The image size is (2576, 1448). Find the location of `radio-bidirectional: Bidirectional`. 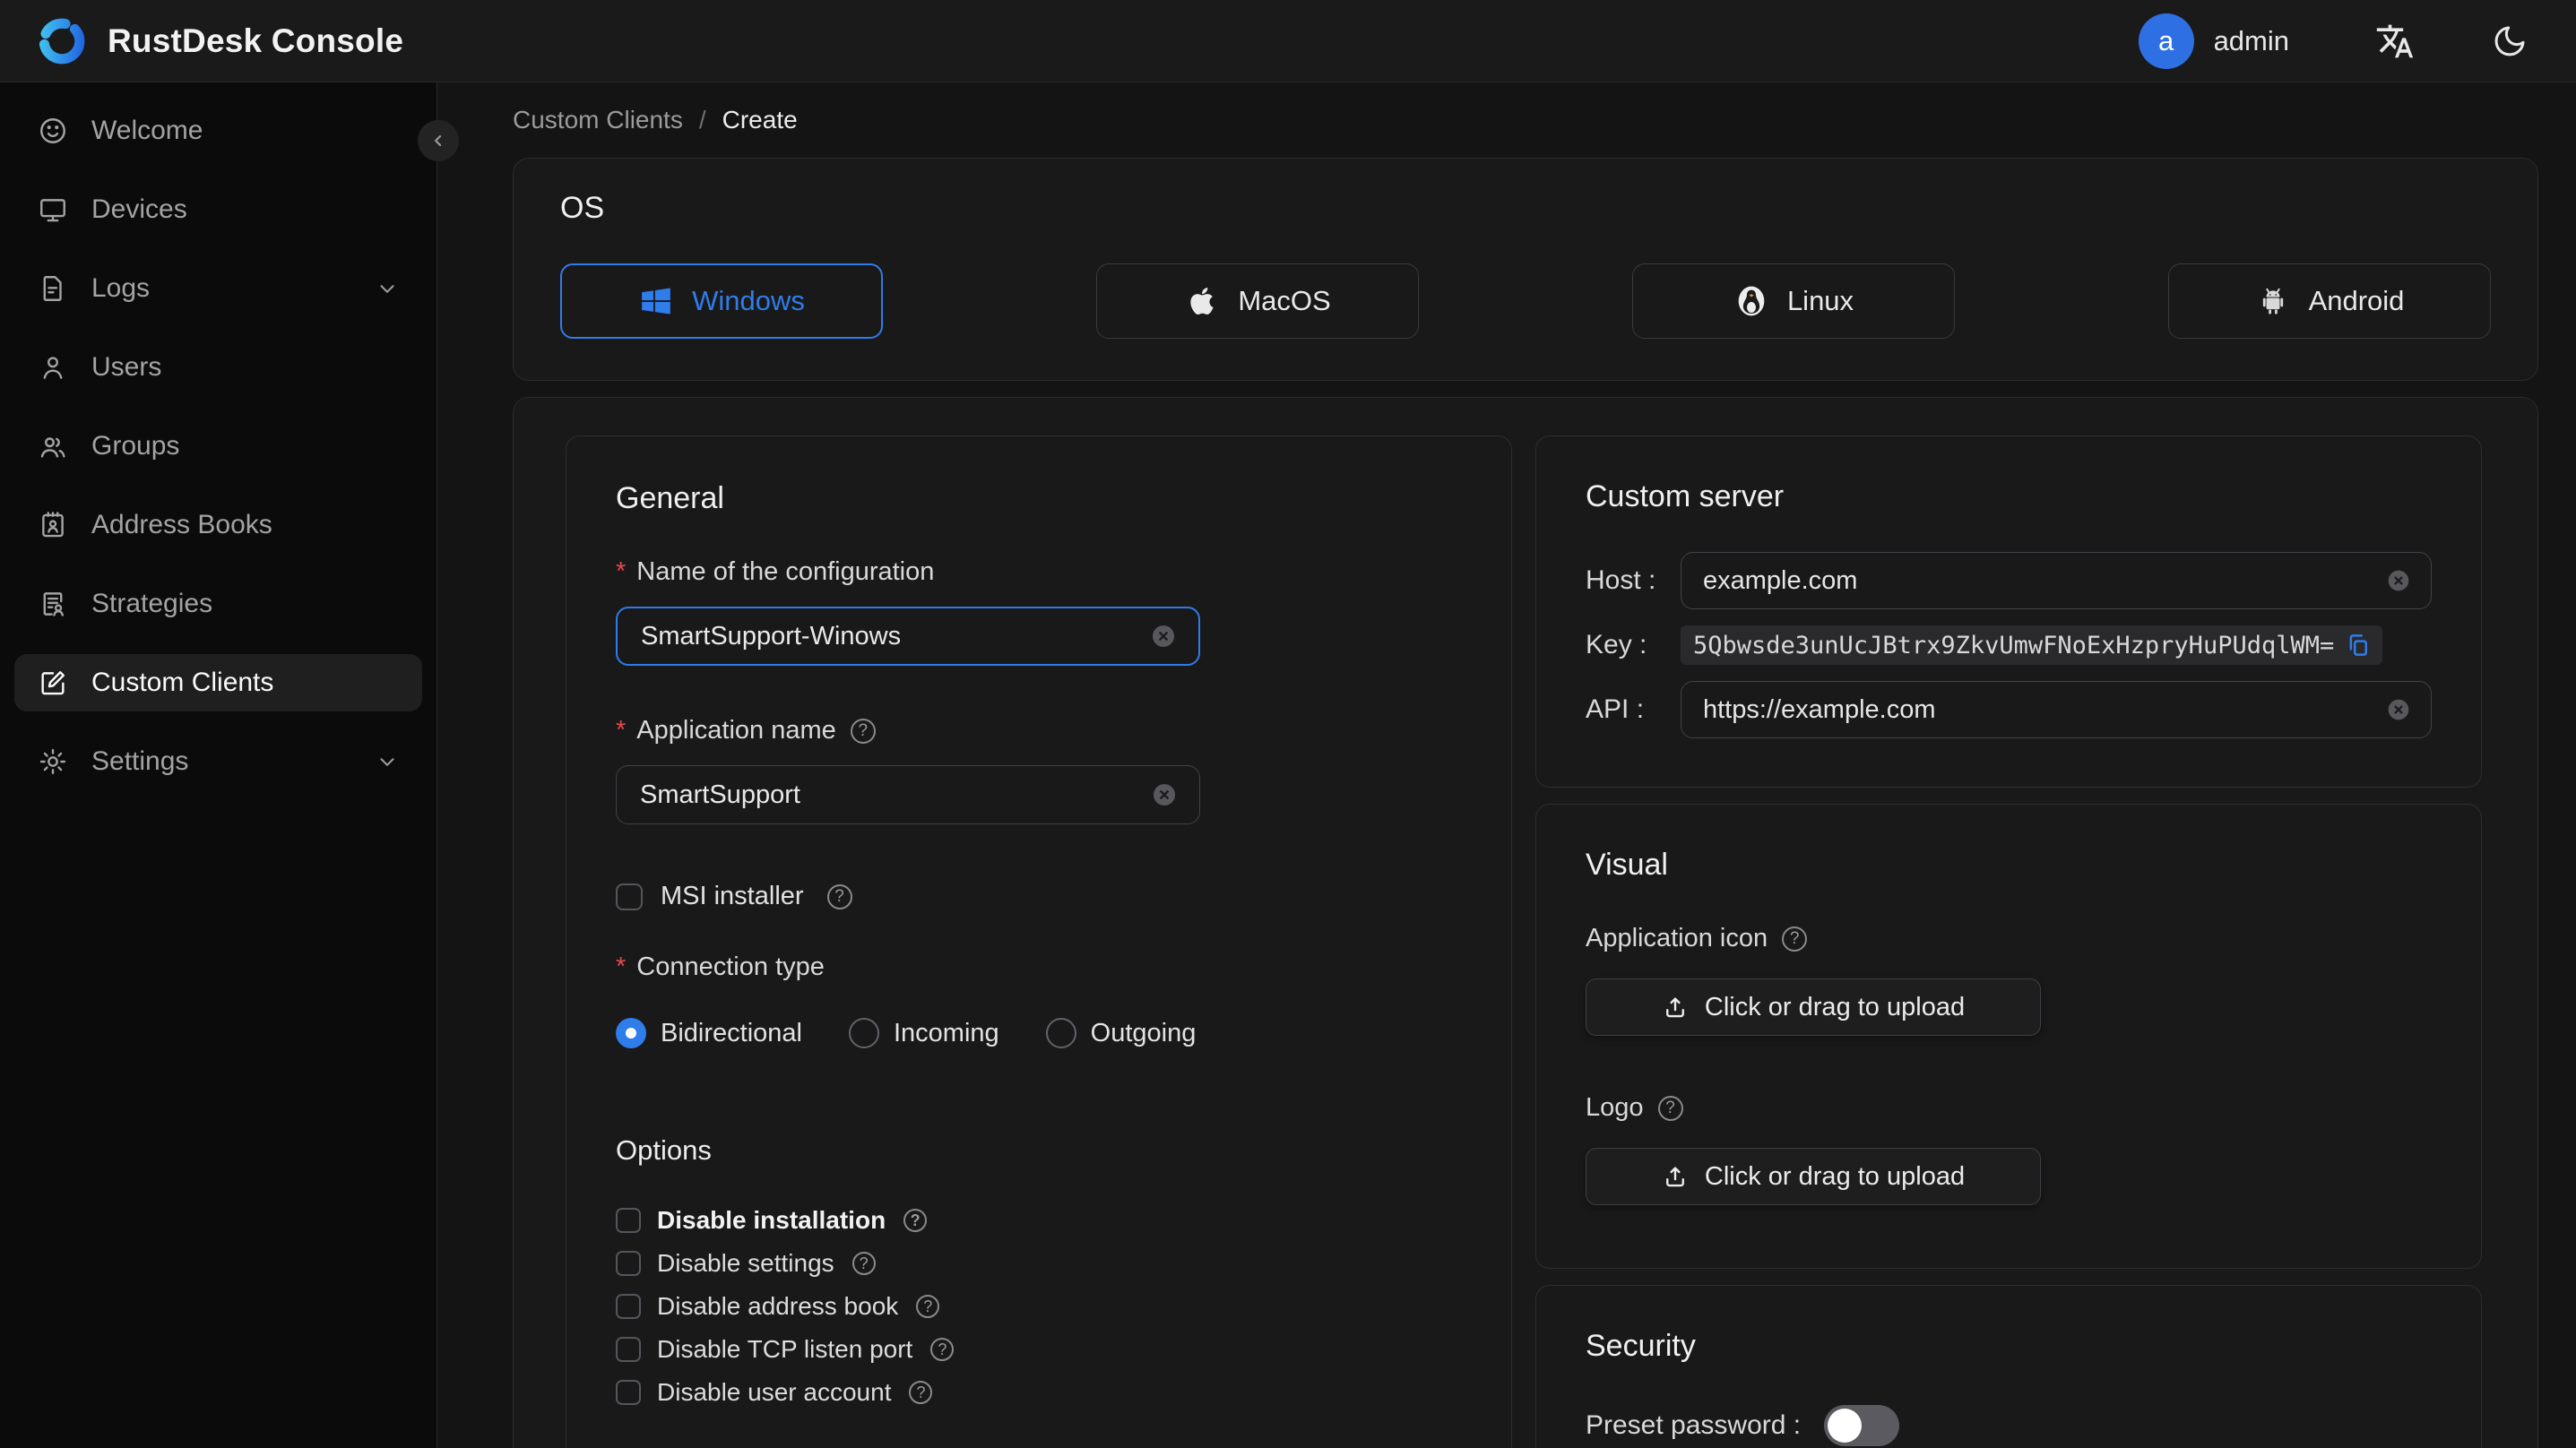

radio-bidirectional: Bidirectional is located at coordinates (709, 1033).